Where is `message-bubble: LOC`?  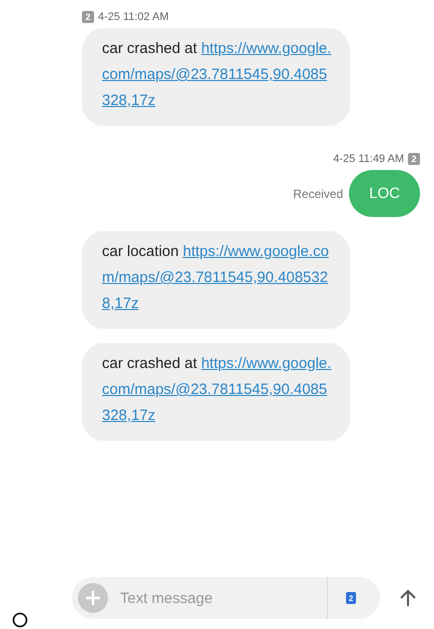
message-bubble: LOC is located at coordinates (384, 193).